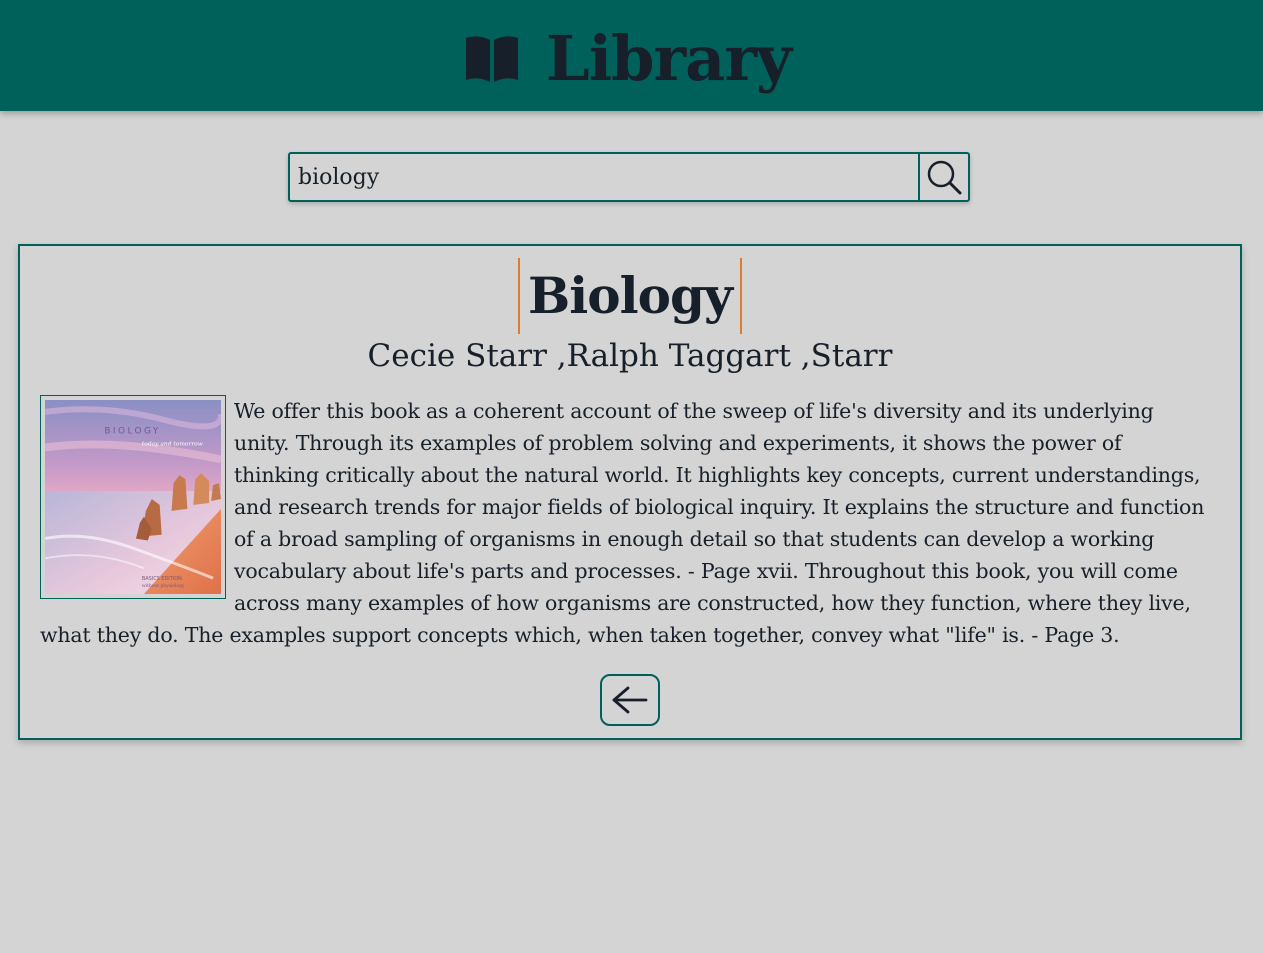  What do you see at coordinates (162, 579) in the screenshot?
I see `cover-edition: BASICS EDITION` at bounding box center [162, 579].